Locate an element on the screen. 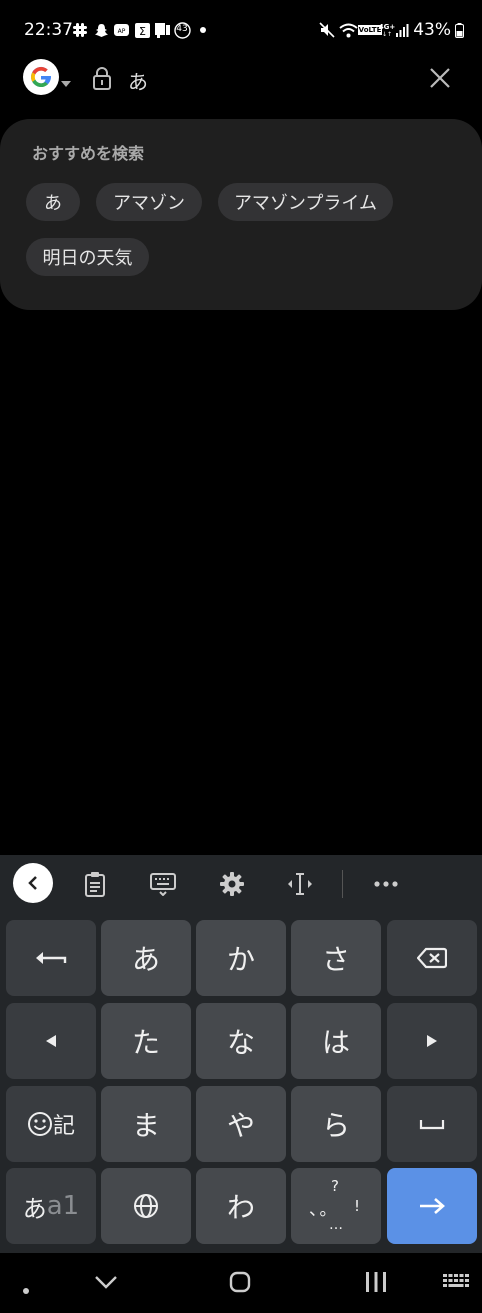 The width and height of the screenshot is (482, 1313). key-ra: ら is located at coordinates (336, 1124).